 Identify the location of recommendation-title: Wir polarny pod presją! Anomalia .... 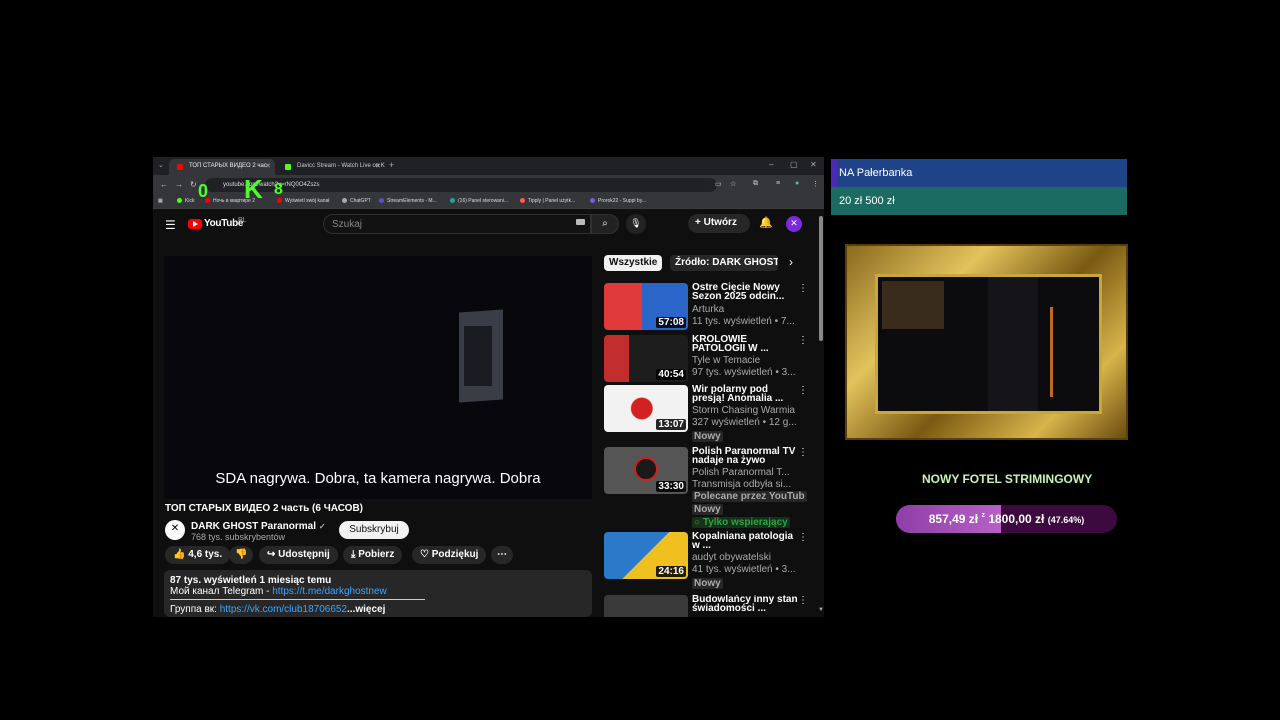
(746, 394).